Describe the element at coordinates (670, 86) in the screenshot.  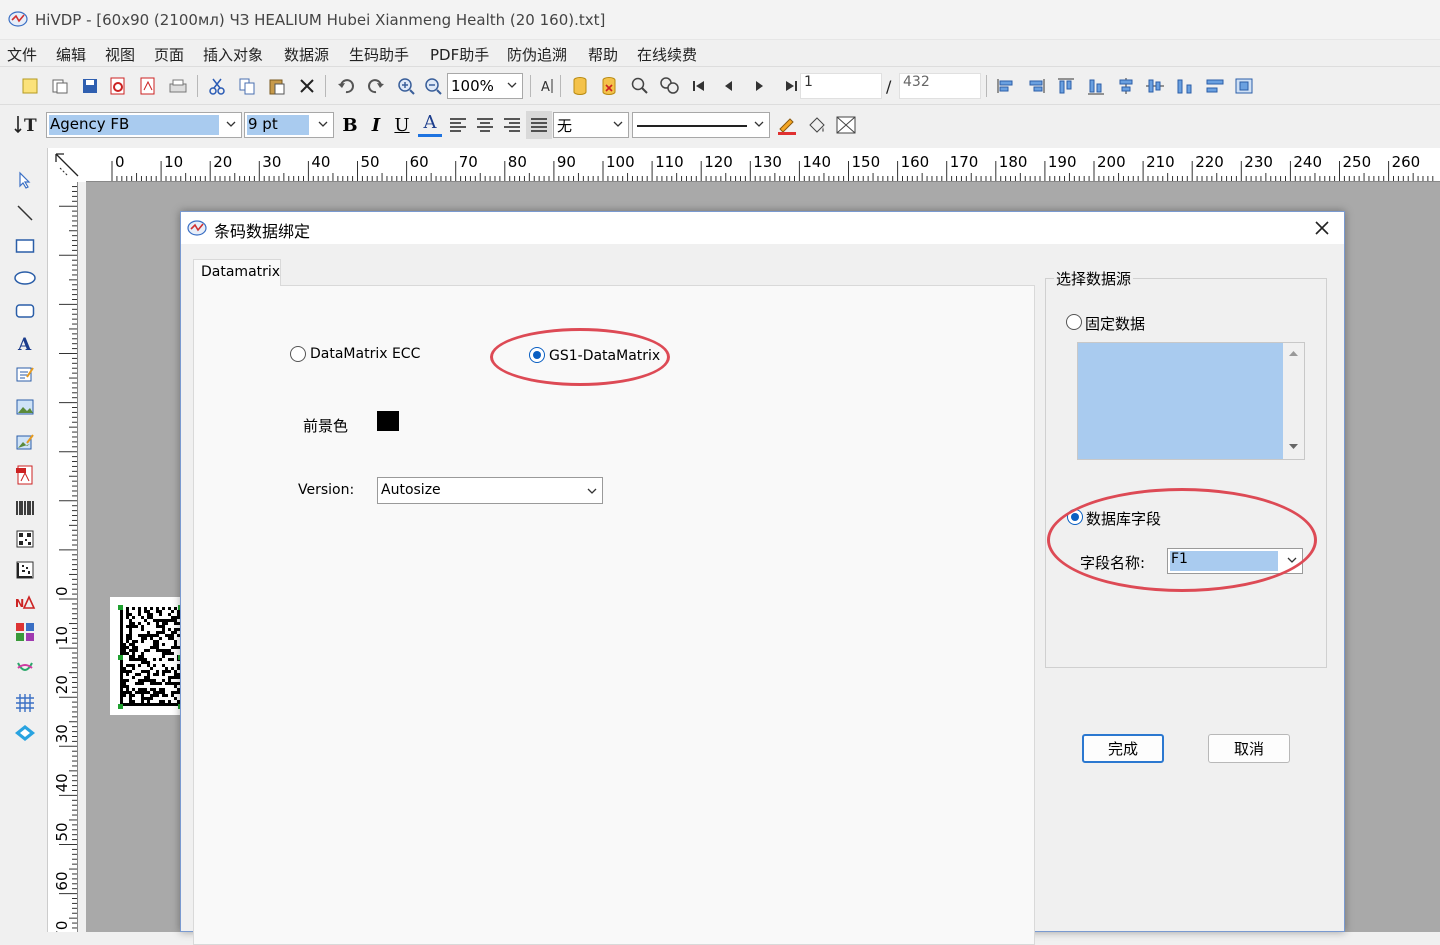
I see `find-replace-icon` at that location.